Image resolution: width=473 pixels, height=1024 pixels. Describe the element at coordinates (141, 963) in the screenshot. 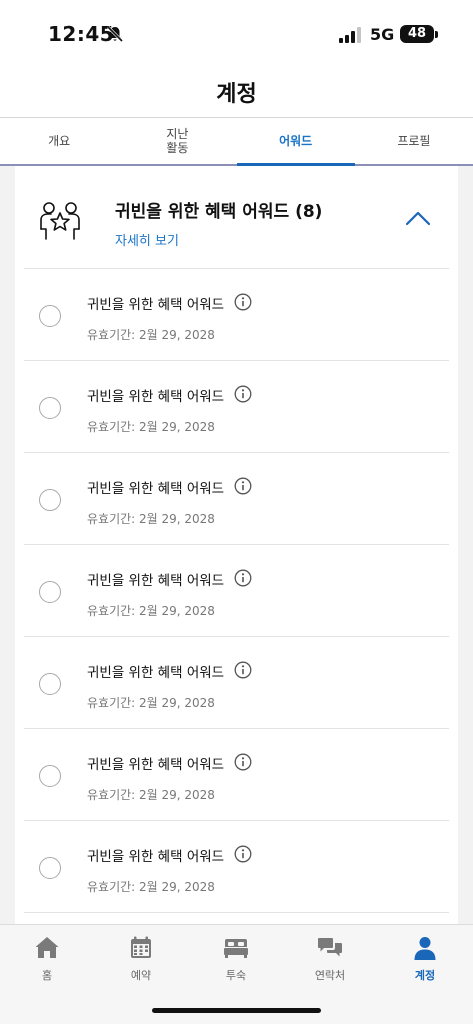

I see `nav-reservations: 예약` at that location.